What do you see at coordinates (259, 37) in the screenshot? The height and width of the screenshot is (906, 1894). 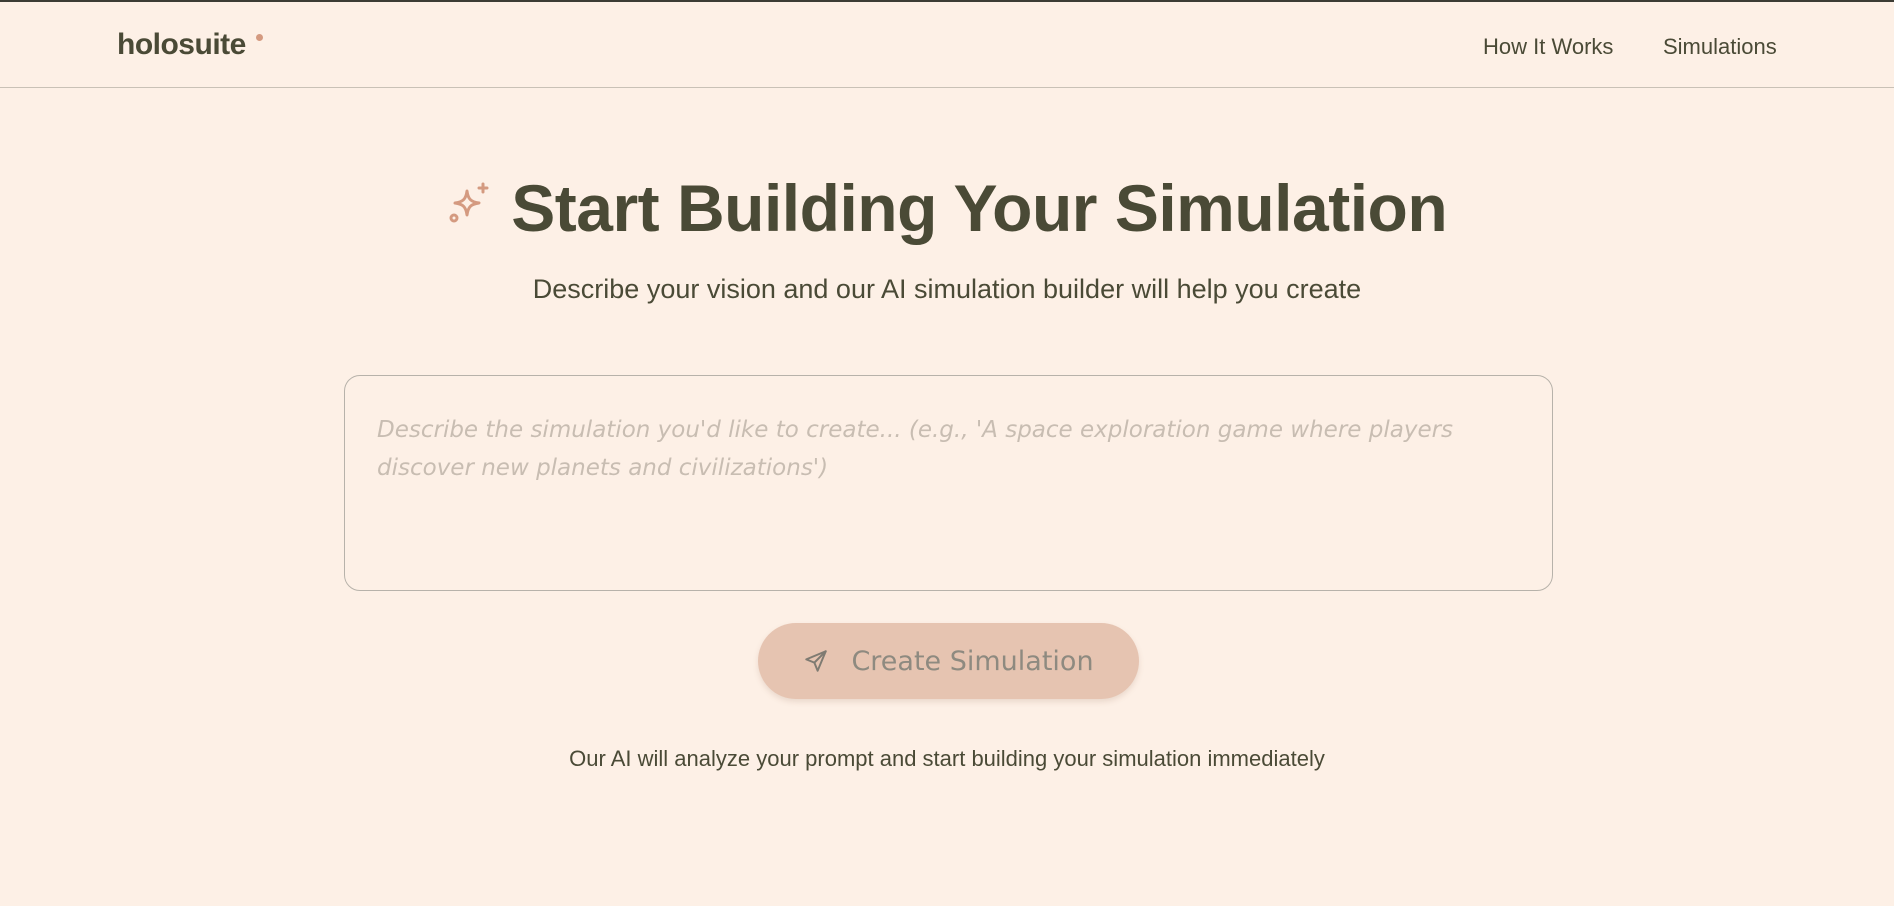 I see `logo-dot-icon` at bounding box center [259, 37].